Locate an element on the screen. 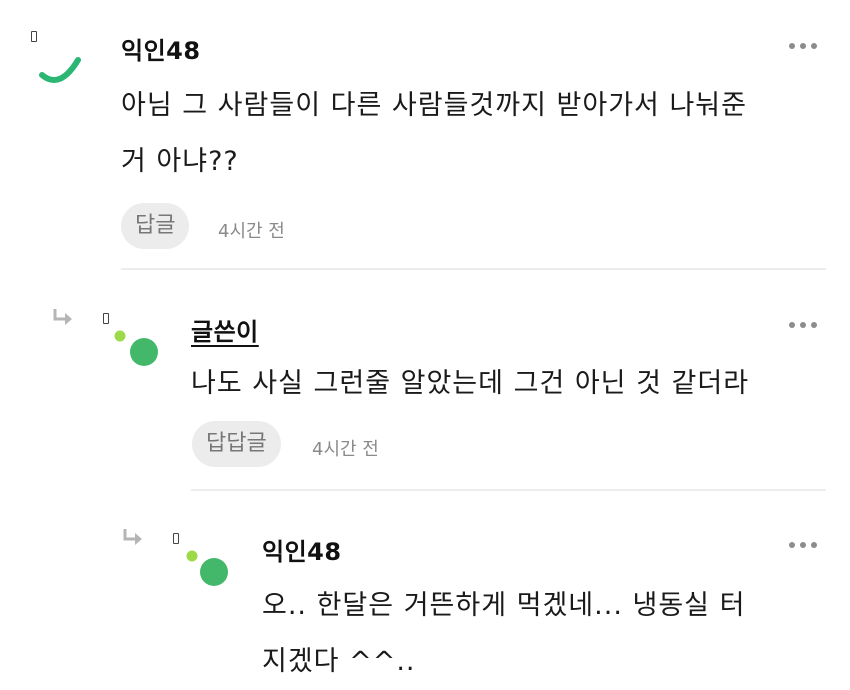  comment-text-line-1: 오.. 한달은 거뜬하게 먹겠네... 냉동실 터 is located at coordinates (504, 605).